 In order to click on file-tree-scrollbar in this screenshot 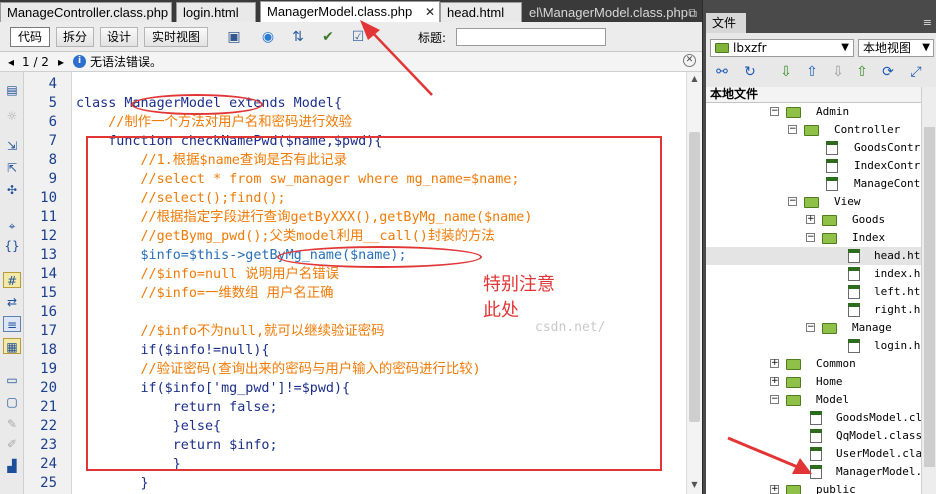, I will do `click(928, 290)`.